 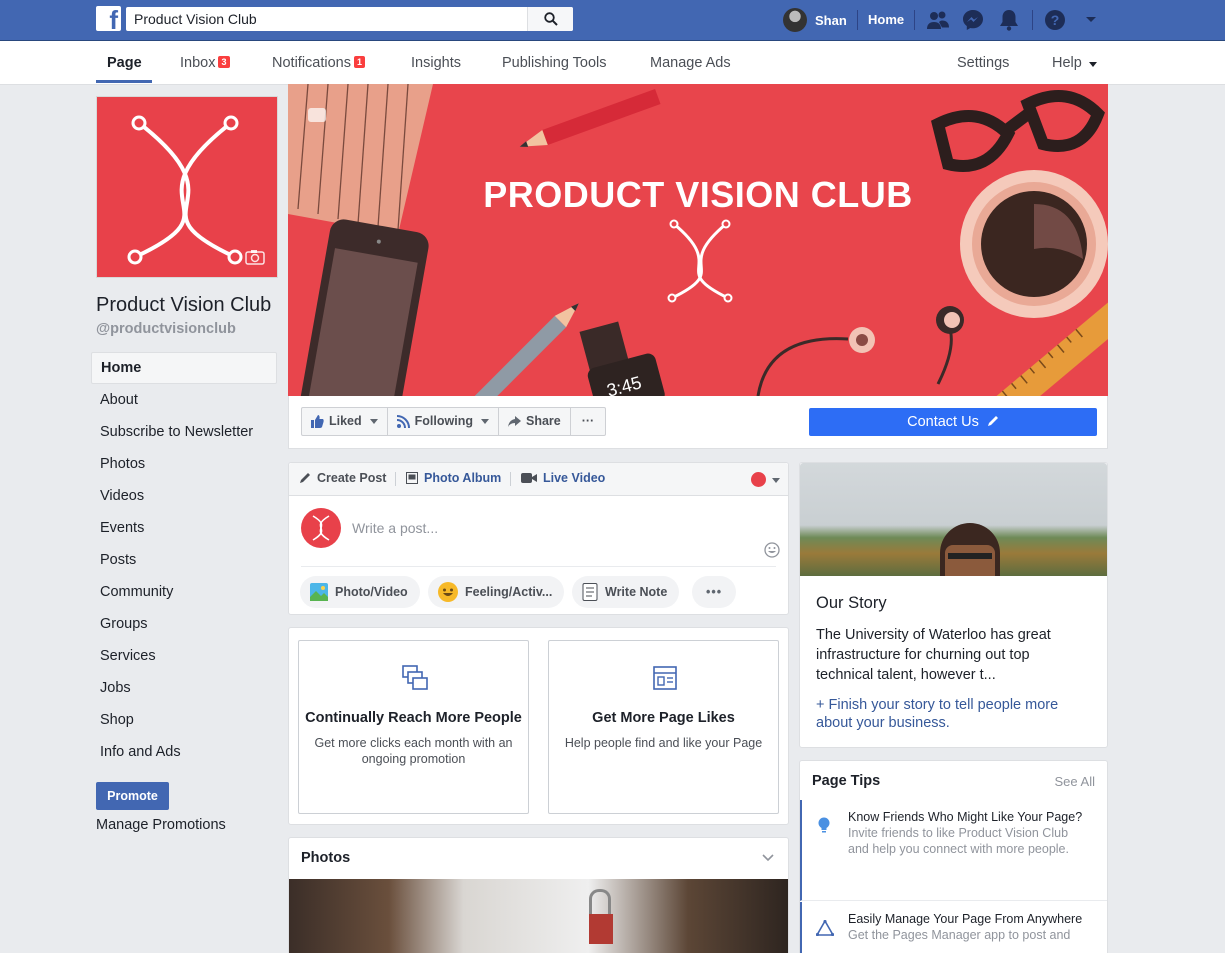 What do you see at coordinates (992, 421) in the screenshot?
I see `pencil-icon` at bounding box center [992, 421].